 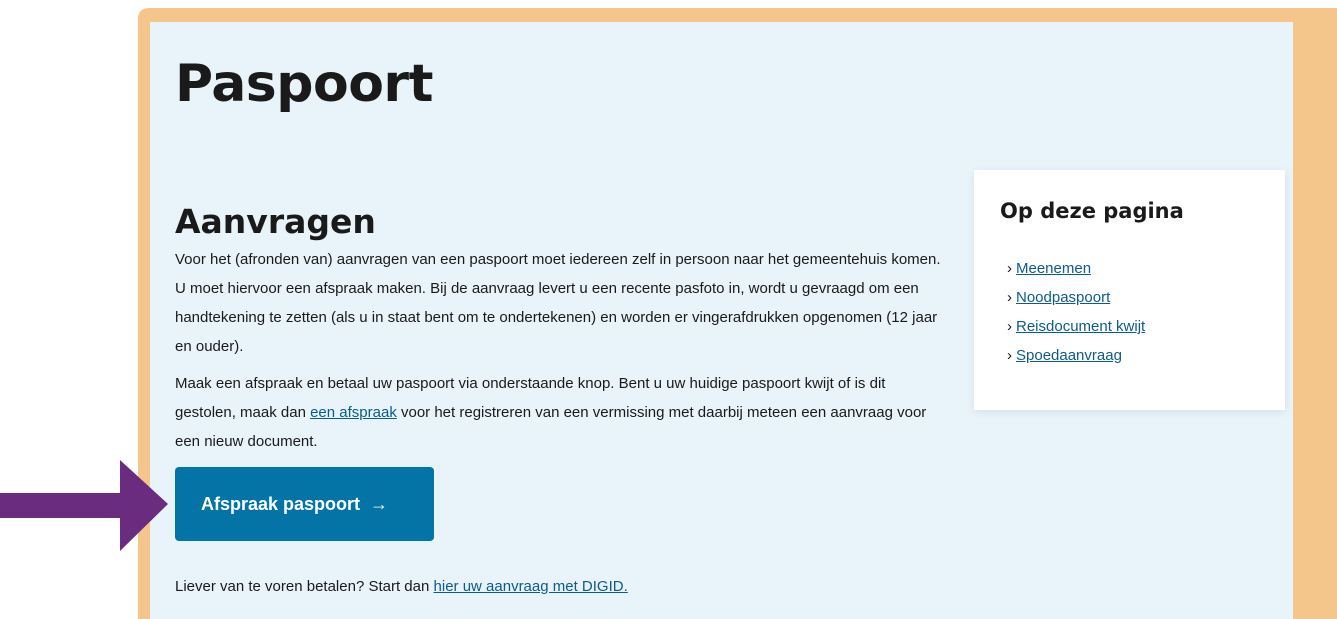 I want to click on page-title: Paspoort, so click(x=304, y=84).